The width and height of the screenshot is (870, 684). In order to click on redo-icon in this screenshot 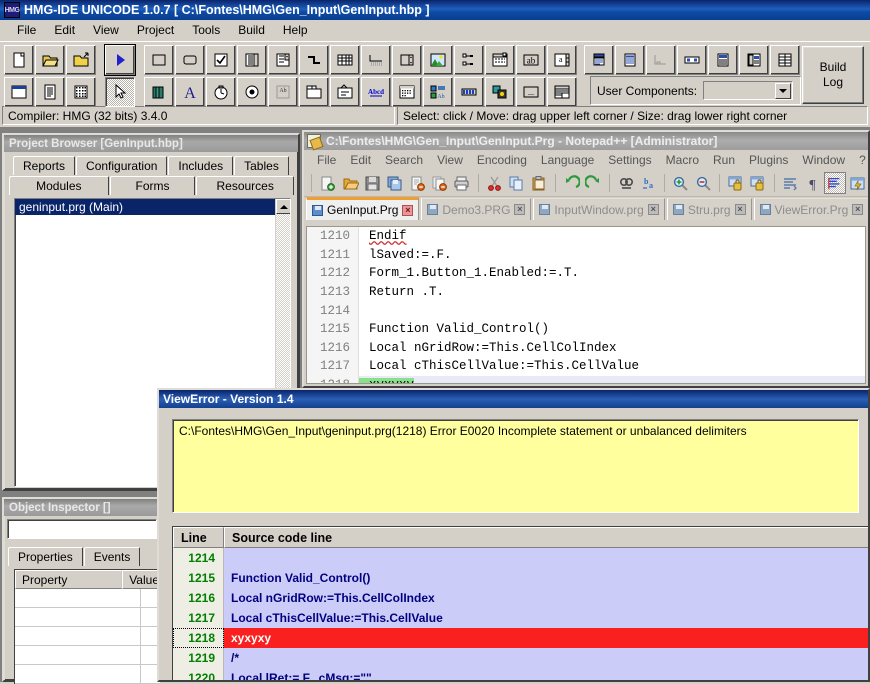, I will do `click(593, 183)`.